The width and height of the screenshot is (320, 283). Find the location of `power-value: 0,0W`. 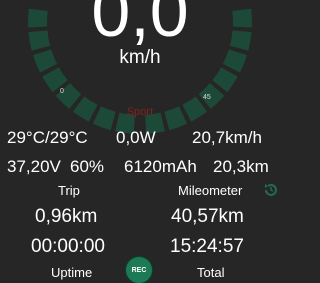

power-value: 0,0W is located at coordinates (136, 137).